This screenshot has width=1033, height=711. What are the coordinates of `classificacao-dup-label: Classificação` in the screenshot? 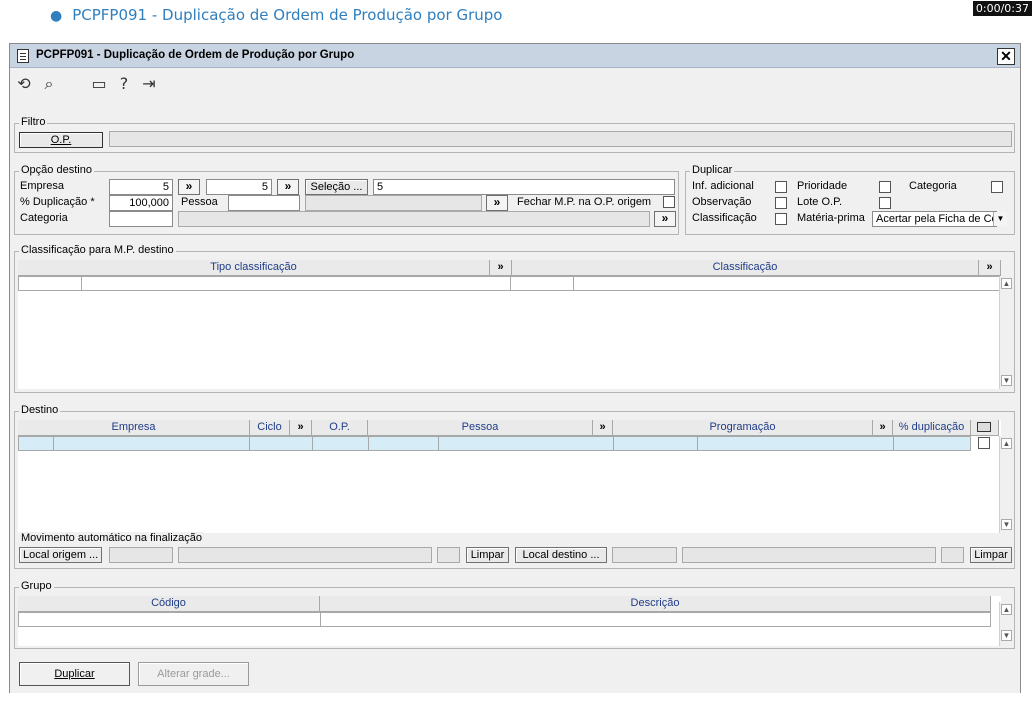 It's located at (724, 218).